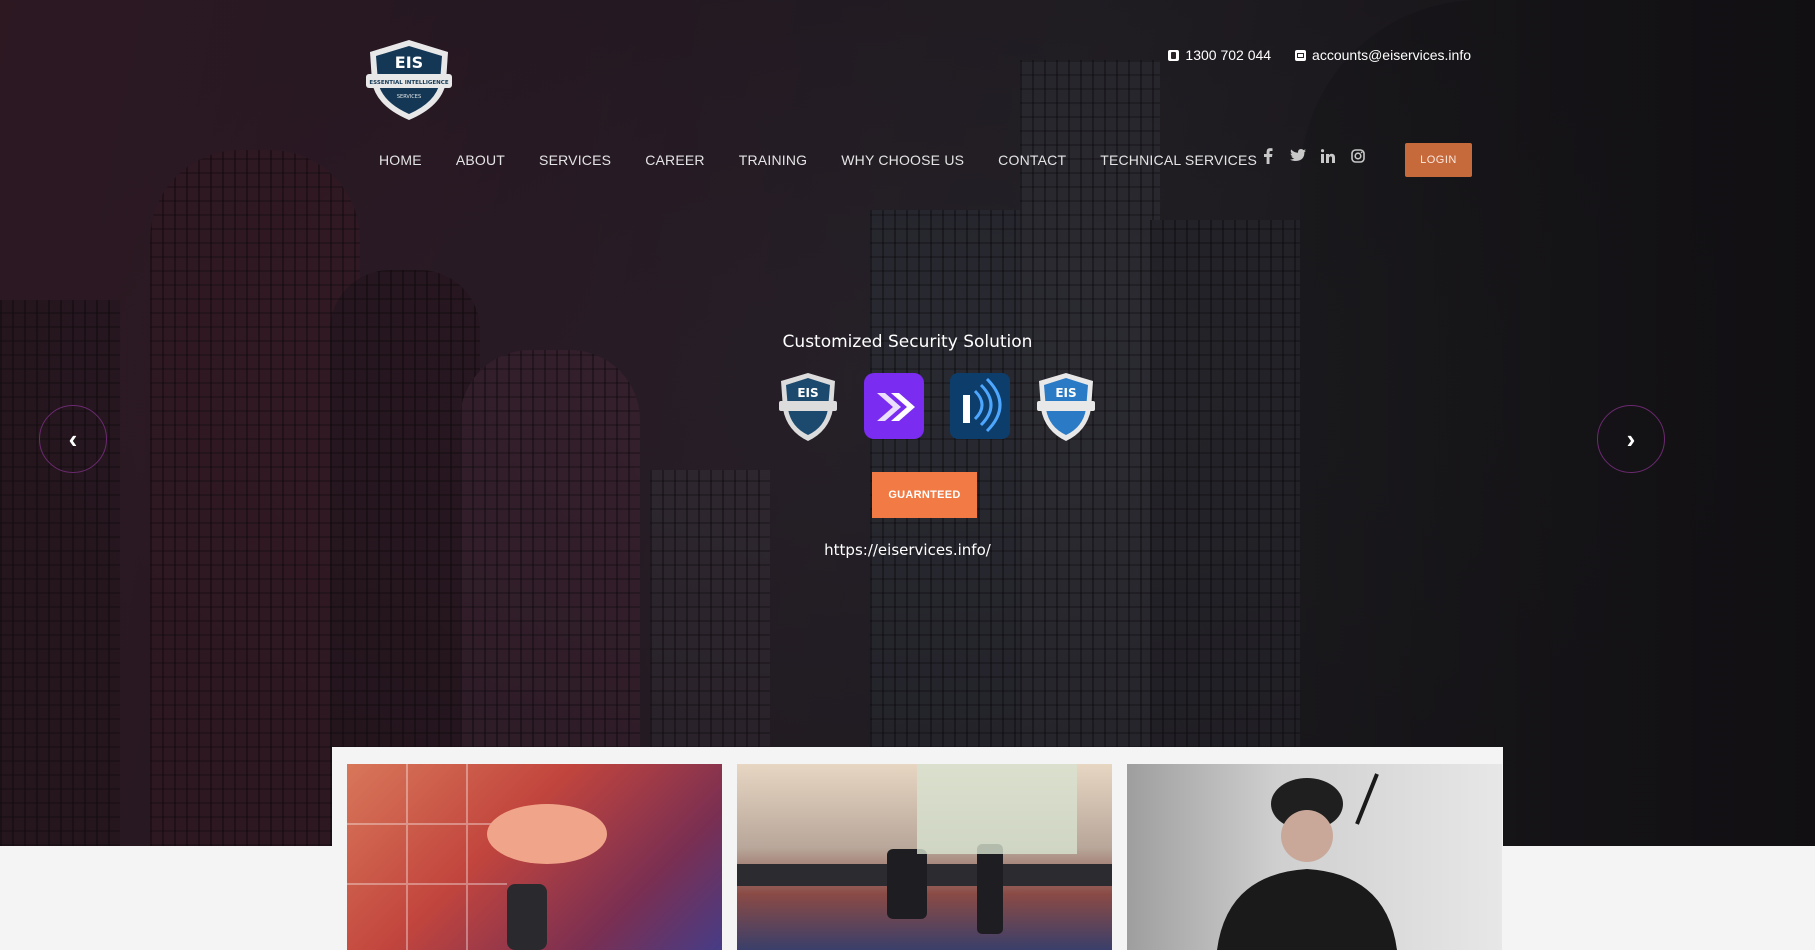 The width and height of the screenshot is (1815, 950). Describe the element at coordinates (894, 406) in the screenshot. I see `purple-app-logo` at that location.